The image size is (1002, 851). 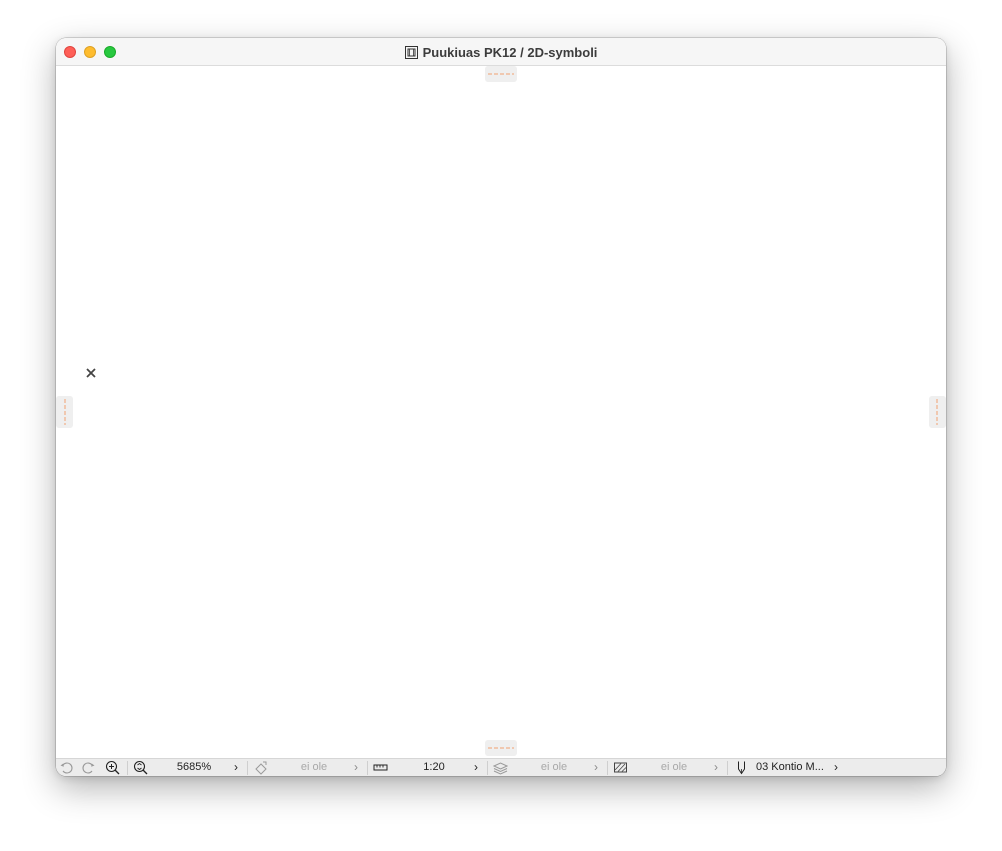 What do you see at coordinates (554, 767) in the screenshot?
I see `layer-combination-value: ei ole` at bounding box center [554, 767].